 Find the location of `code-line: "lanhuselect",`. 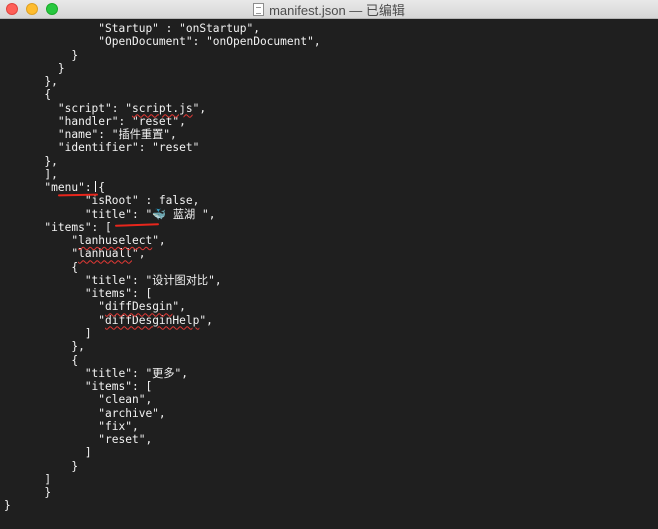

code-line: "lanhuselect", is located at coordinates (84, 241).